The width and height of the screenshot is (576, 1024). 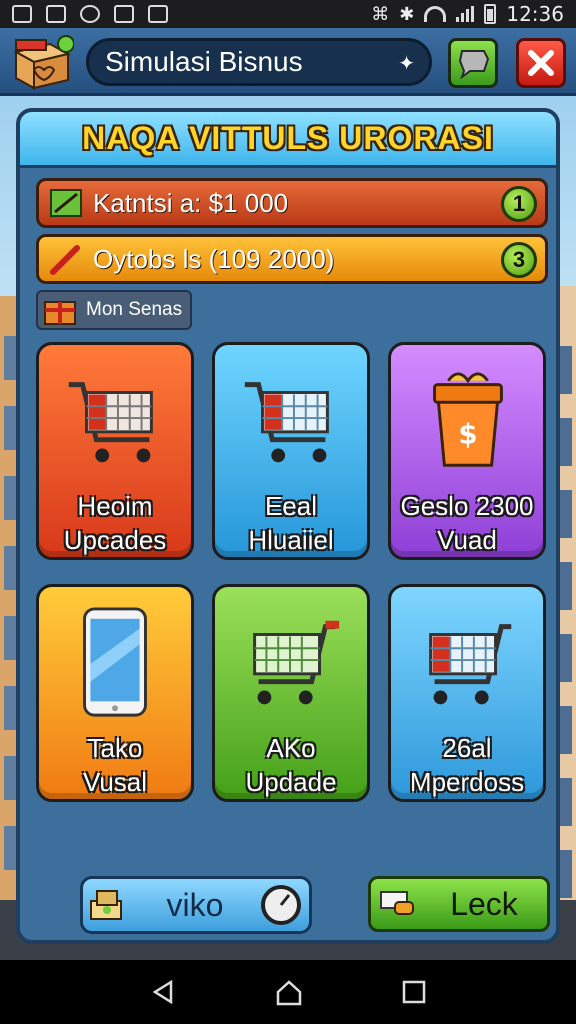 I want to click on stat-bar-objects: Oytobs ls (109 2000) 3, so click(x=292, y=259).